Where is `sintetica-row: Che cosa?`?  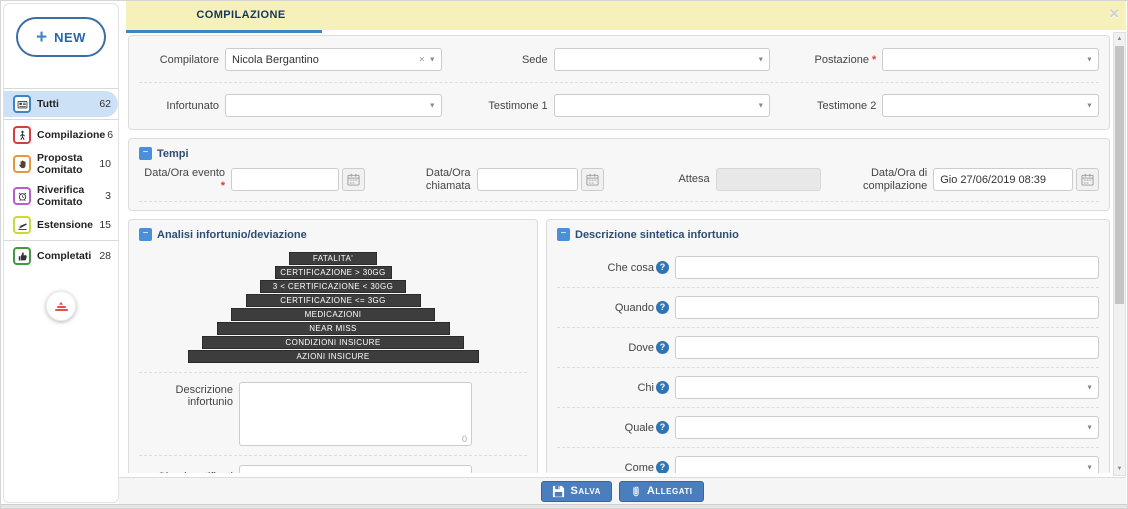 sintetica-row: Che cosa? is located at coordinates (828, 268).